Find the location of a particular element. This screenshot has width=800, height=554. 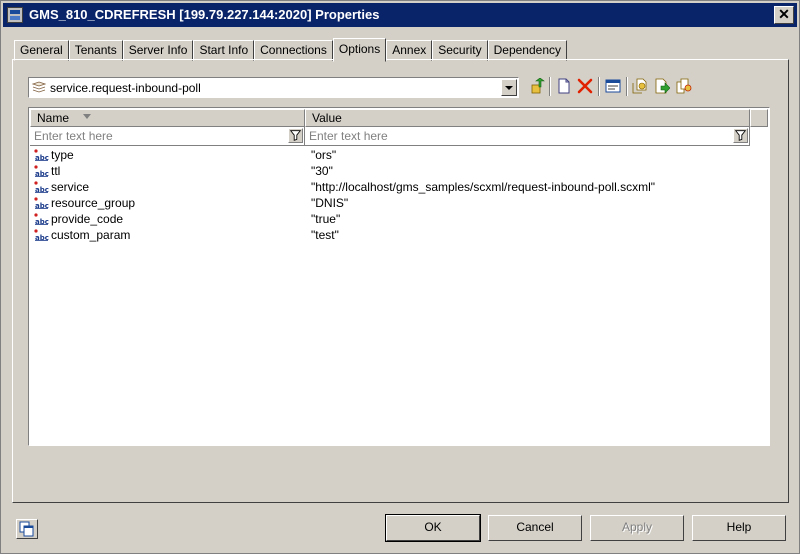

tab-dependency: Dependency is located at coordinates (527, 50).